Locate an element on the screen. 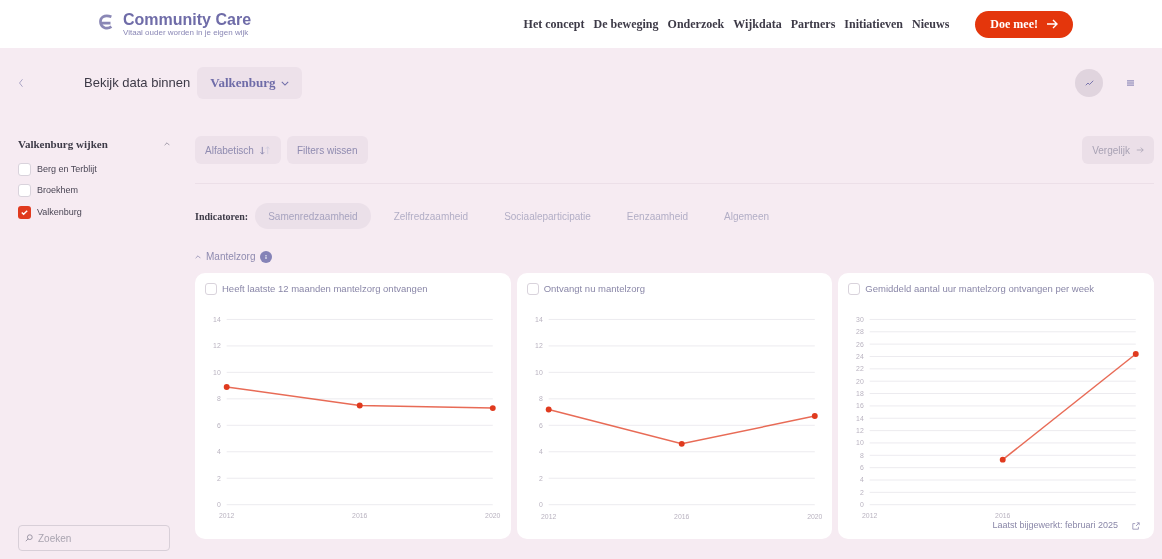 The width and height of the screenshot is (1162, 559). compare-button: Vergelijk is located at coordinates (1118, 150).